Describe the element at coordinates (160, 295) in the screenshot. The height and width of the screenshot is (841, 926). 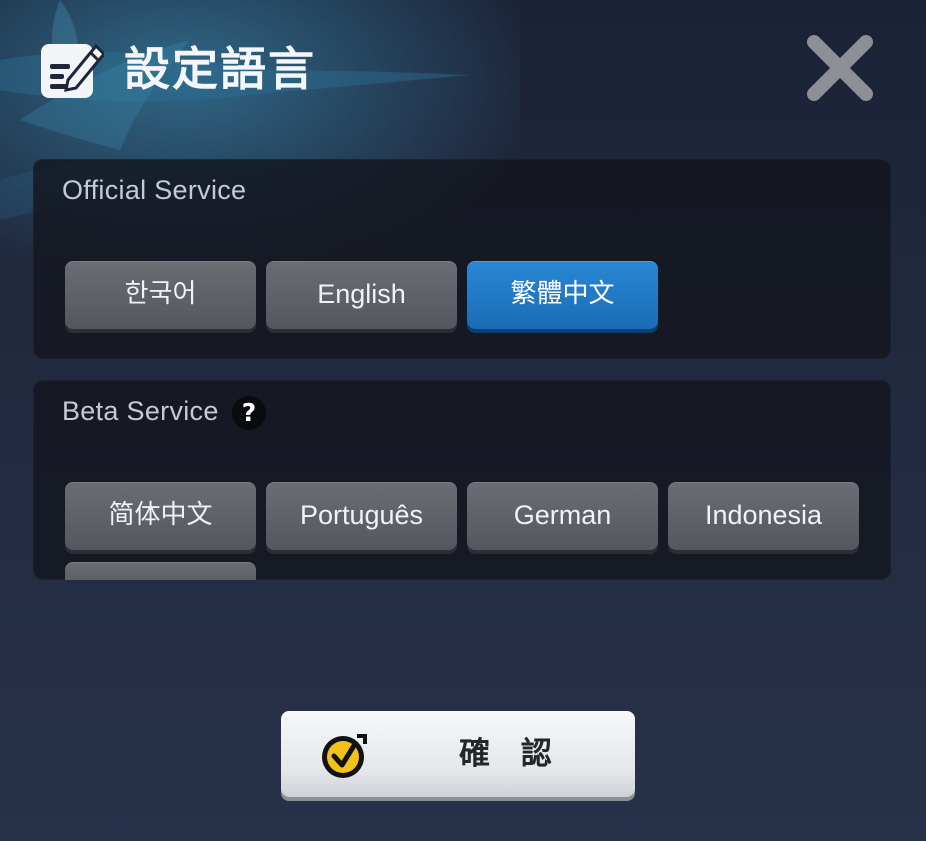
I see `language-button-korean: 한국어` at that location.